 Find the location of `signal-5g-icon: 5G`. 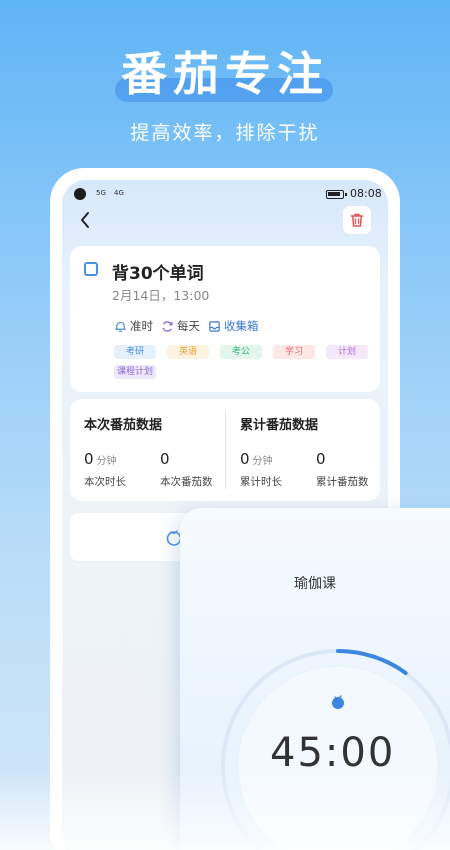

signal-5g-icon: 5G is located at coordinates (101, 193).